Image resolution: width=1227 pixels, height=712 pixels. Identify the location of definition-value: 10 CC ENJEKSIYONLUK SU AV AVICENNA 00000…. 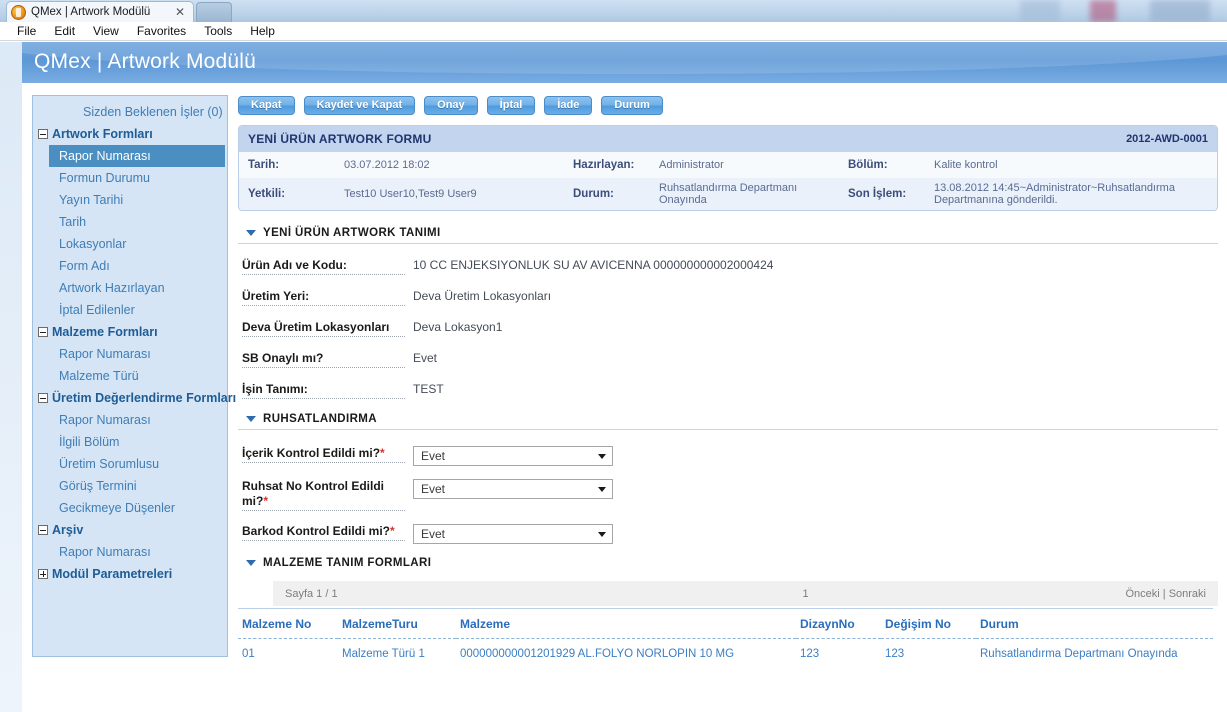
(593, 265).